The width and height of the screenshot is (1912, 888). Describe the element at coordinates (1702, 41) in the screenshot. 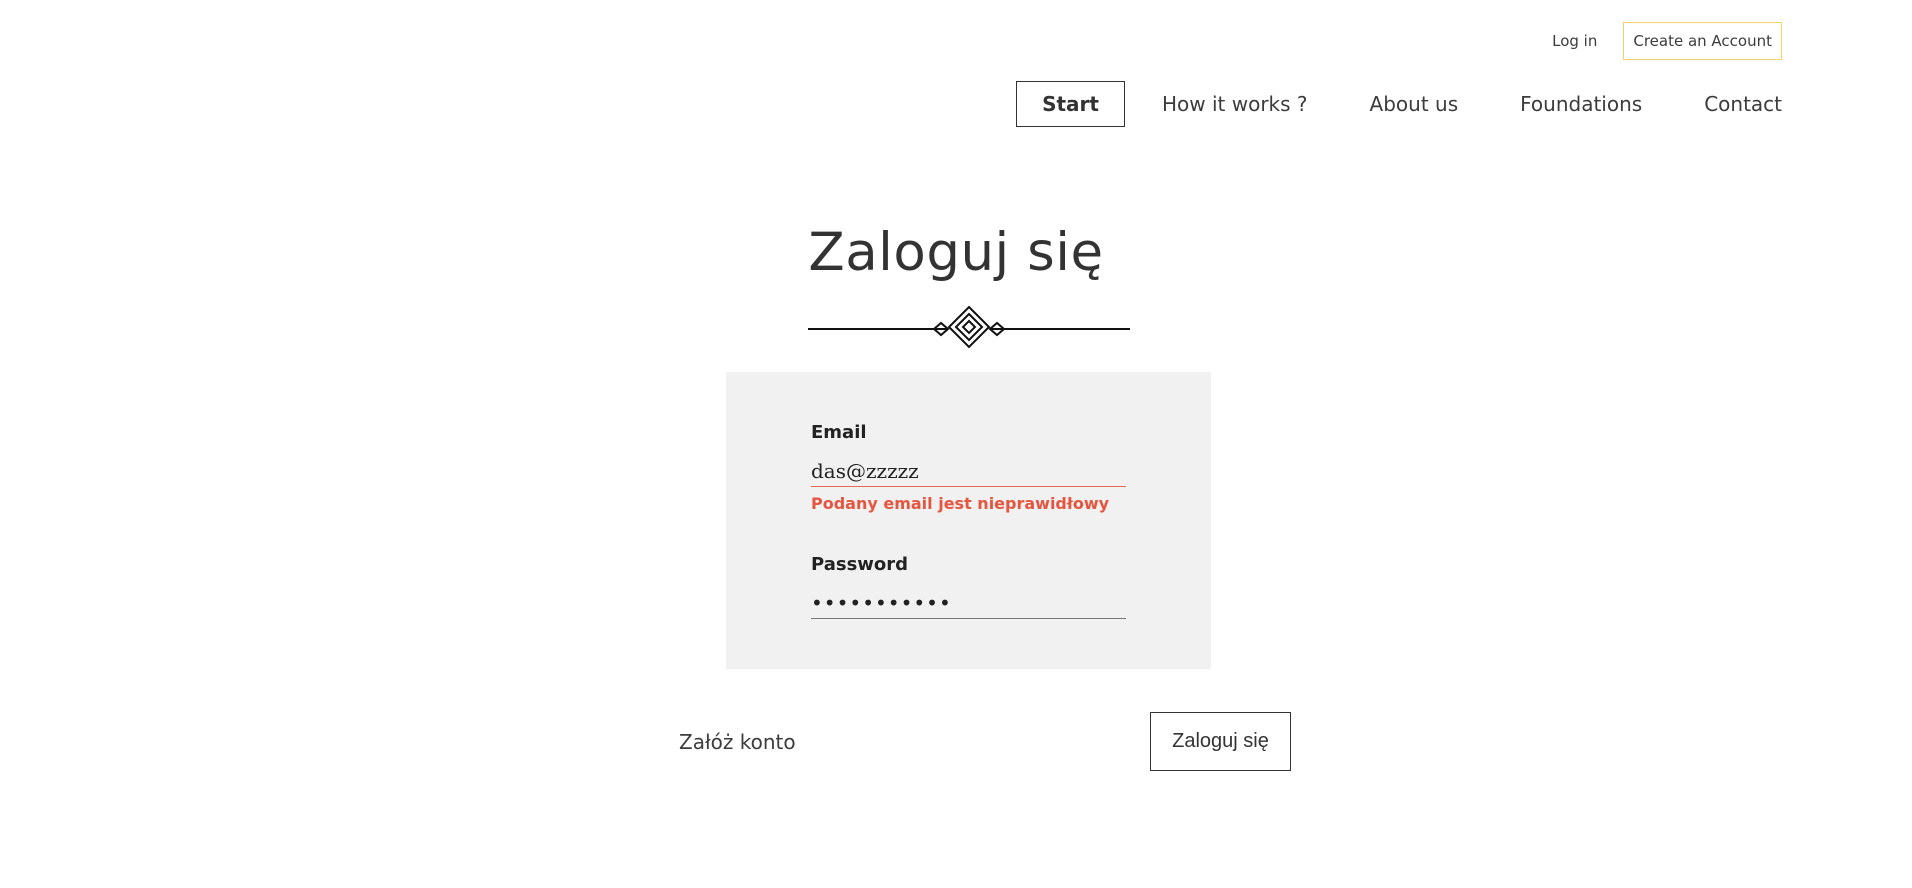

I see `create-account-button: Create an Account` at that location.